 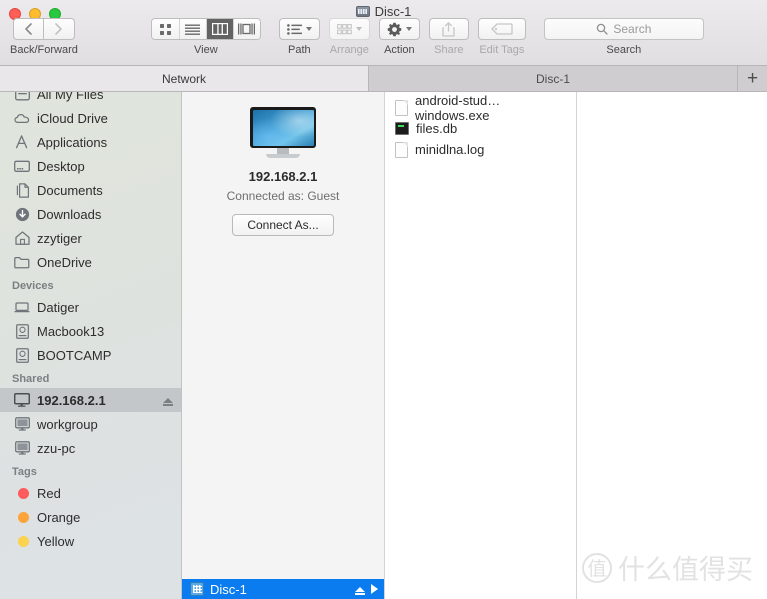 What do you see at coordinates (90, 493) in the screenshot?
I see `sidebar-item-tag-red: Red` at bounding box center [90, 493].